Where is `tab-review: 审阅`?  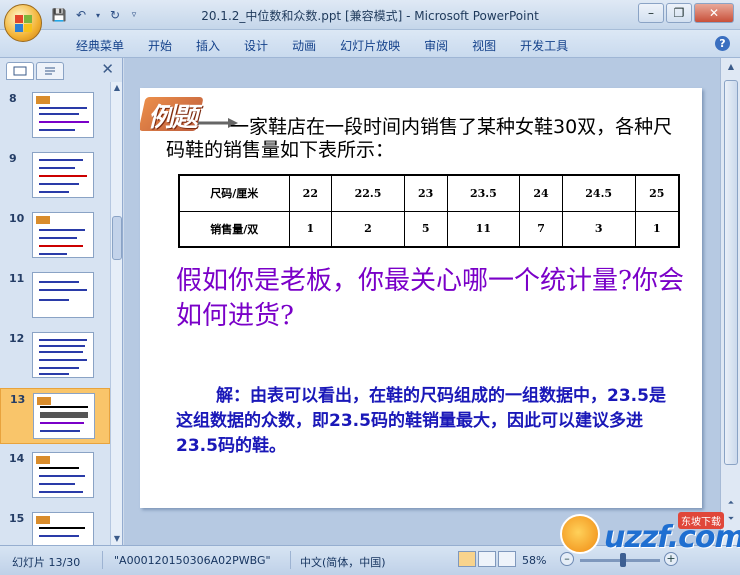 tab-review: 审阅 is located at coordinates (436, 45).